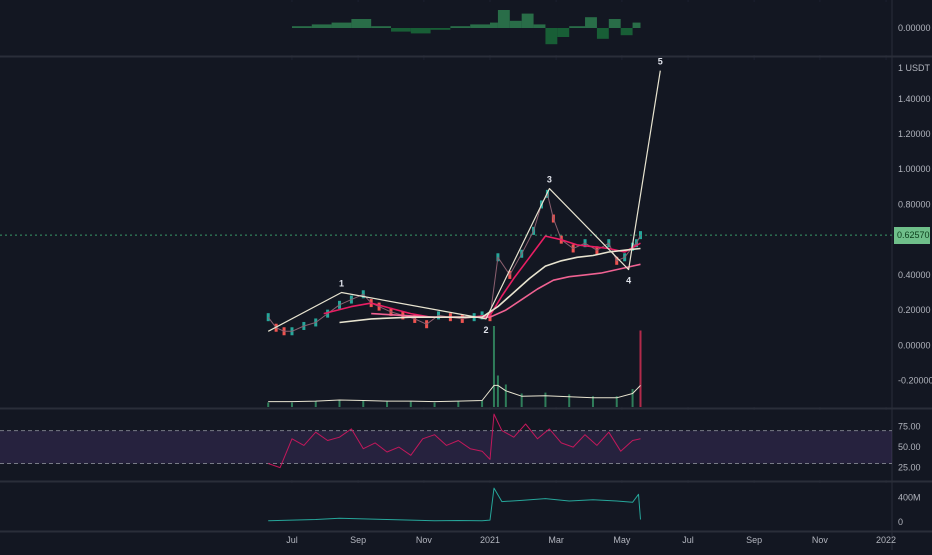  I want to click on price-tick-label: 0.00000, so click(914, 345).